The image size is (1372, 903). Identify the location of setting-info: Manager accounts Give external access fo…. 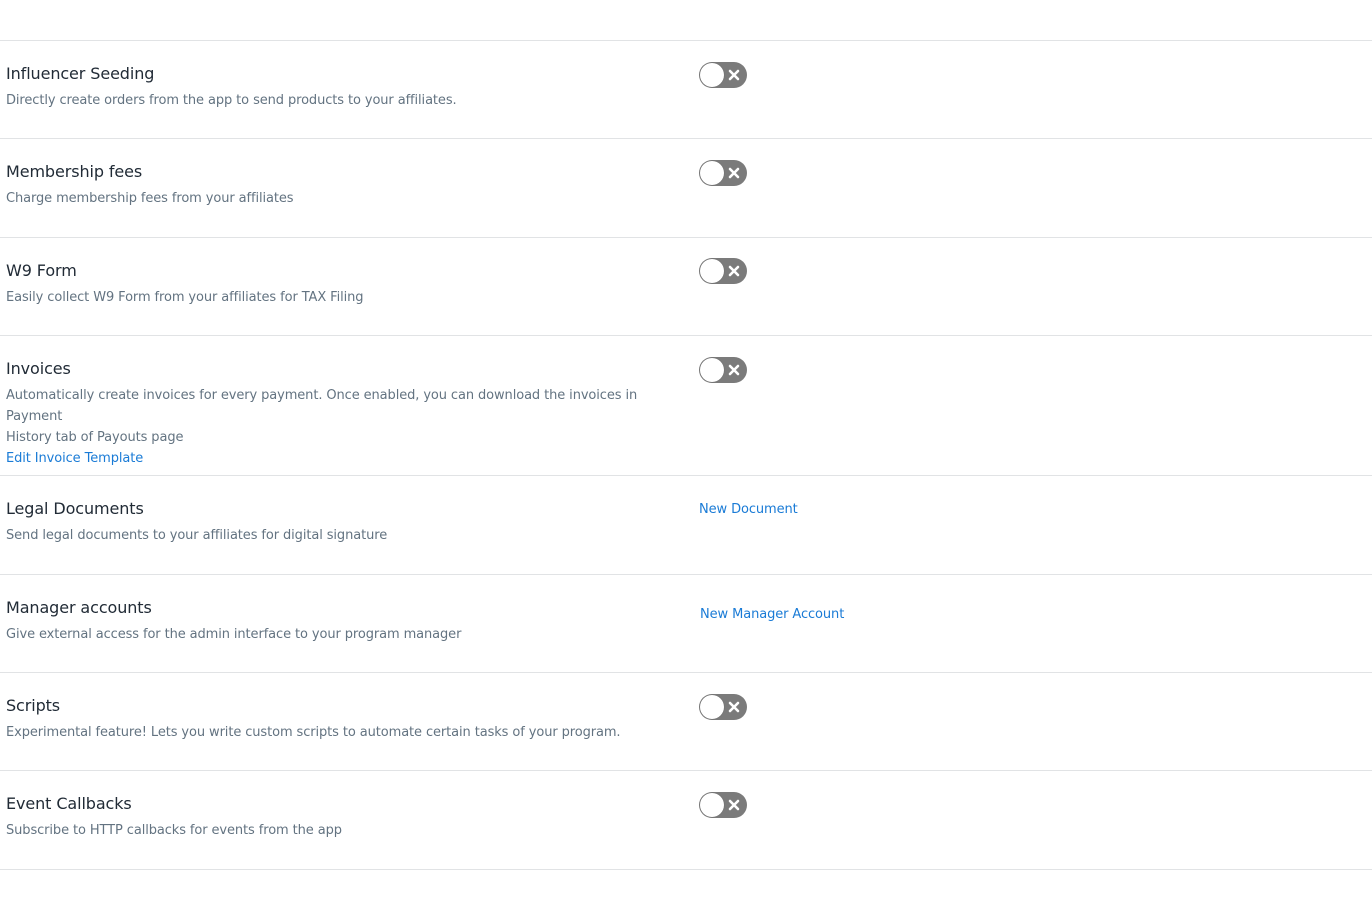
(336, 621).